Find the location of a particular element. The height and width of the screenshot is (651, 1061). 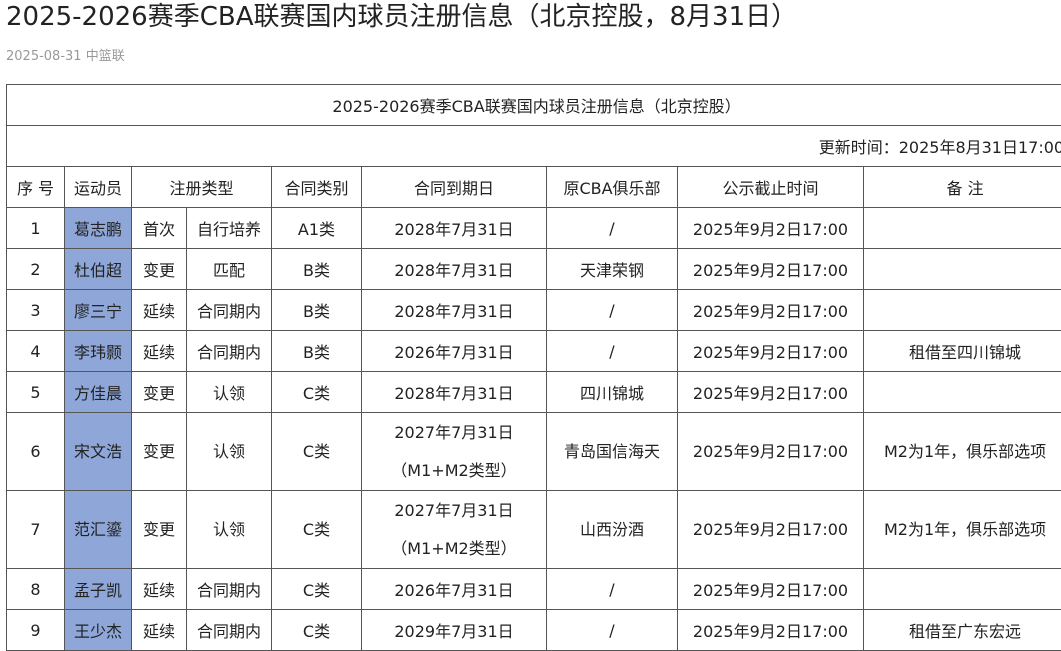

cell-player: 杜伯超 is located at coordinates (98, 269).